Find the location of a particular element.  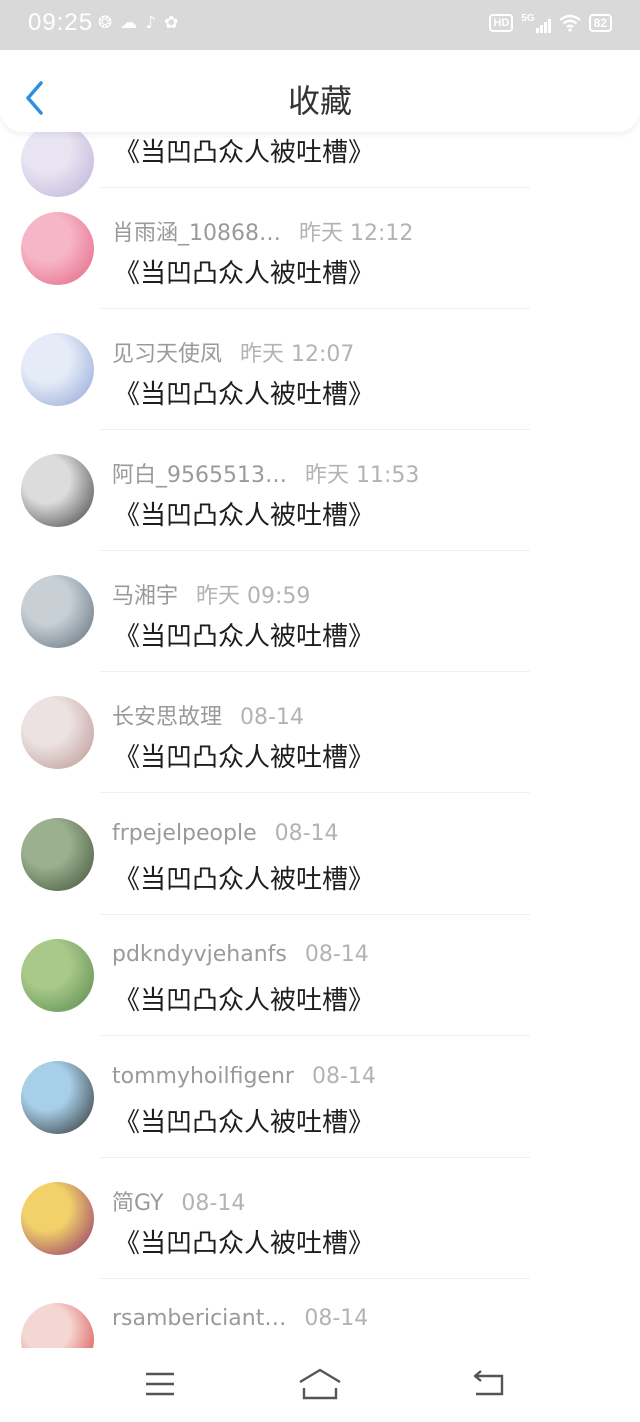

network-type: 5G is located at coordinates (528, 18).